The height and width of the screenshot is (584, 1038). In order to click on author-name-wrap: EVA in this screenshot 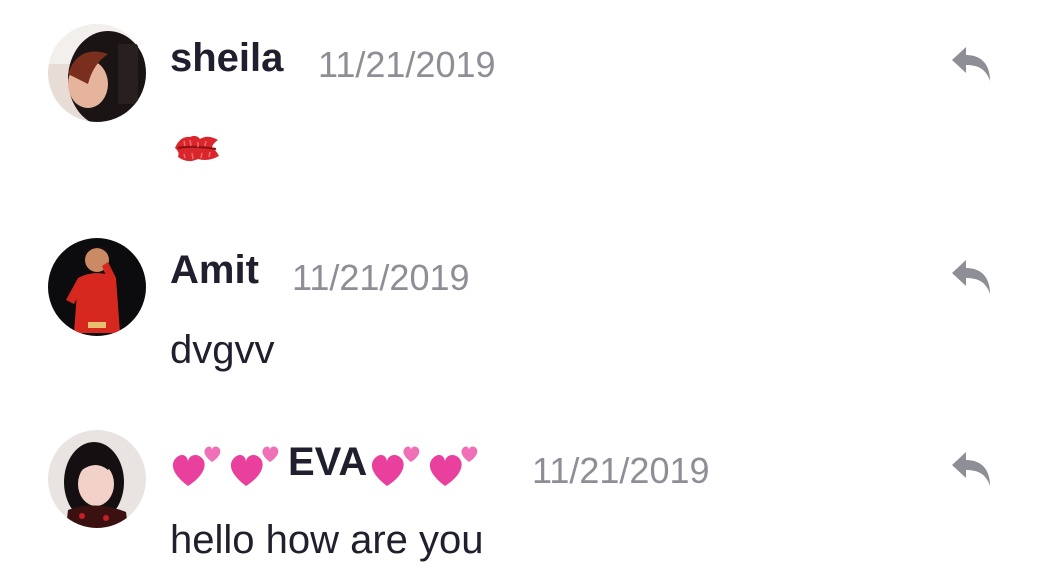, I will do `click(327, 462)`.